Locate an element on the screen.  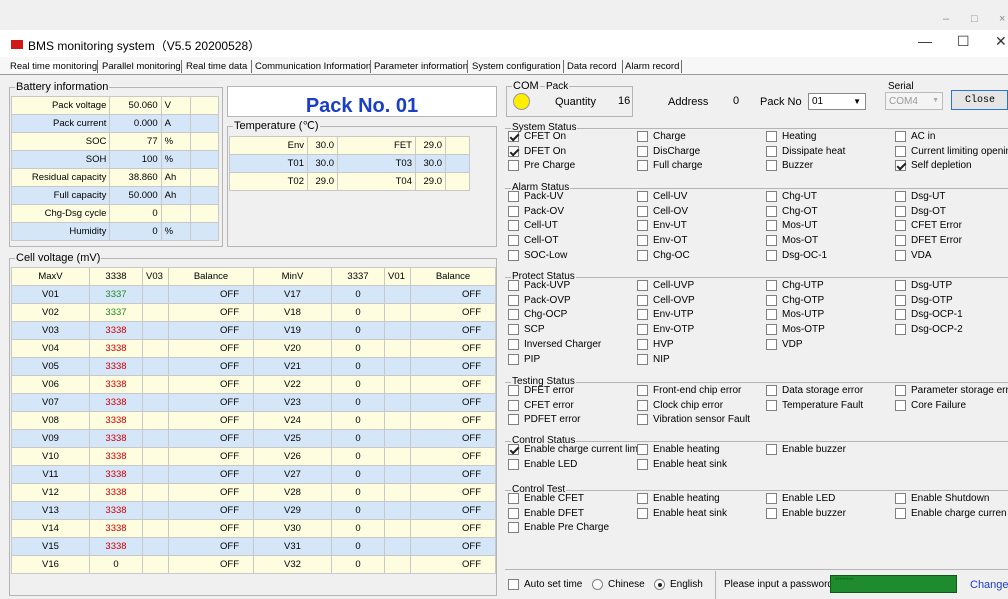
status-checkbox: Chg-OTP is located at coordinates (795, 300).